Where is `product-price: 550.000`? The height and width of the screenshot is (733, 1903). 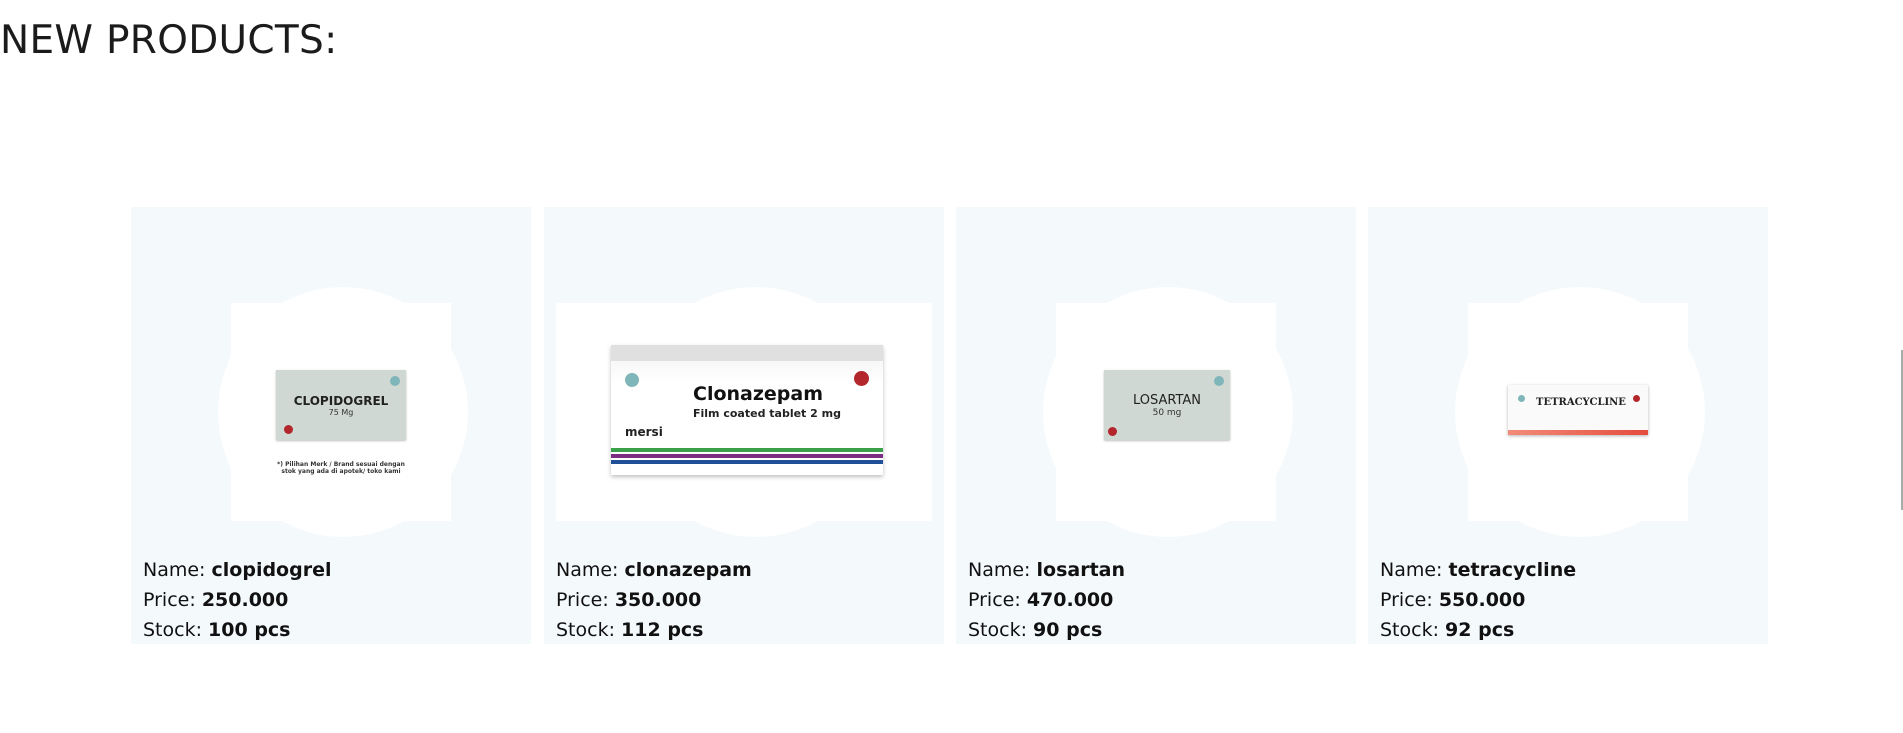
product-price: 550.000 is located at coordinates (1482, 600).